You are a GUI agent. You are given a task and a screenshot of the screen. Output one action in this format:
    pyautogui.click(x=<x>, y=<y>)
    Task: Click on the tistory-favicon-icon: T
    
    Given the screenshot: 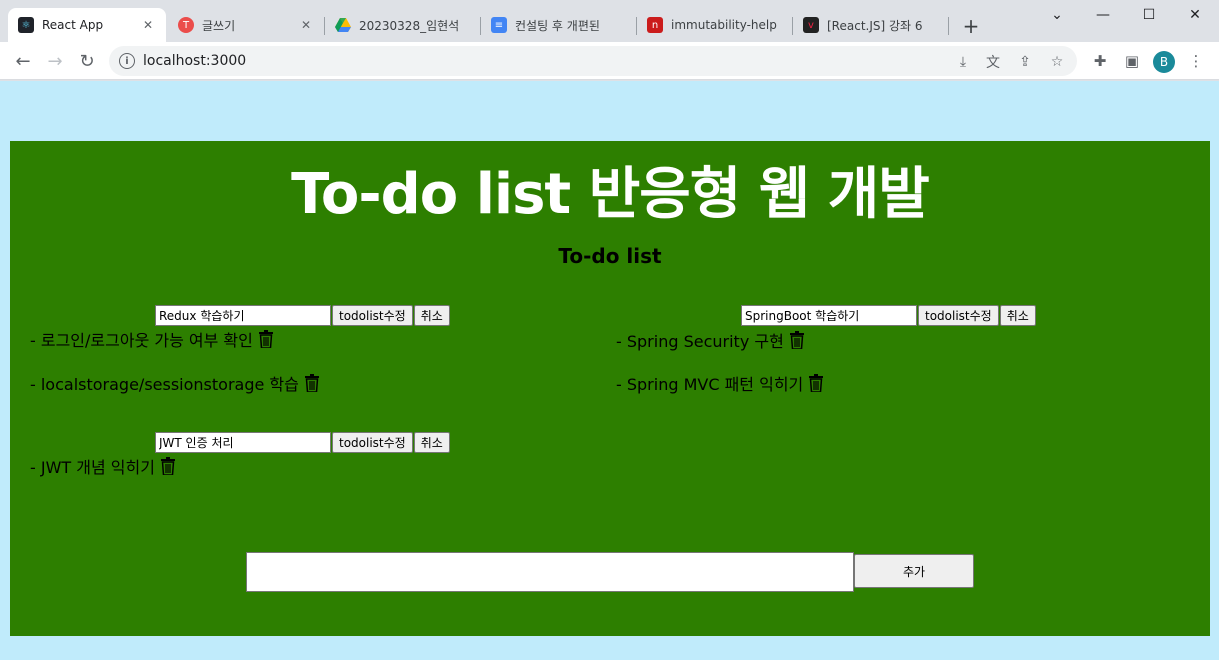 What is the action you would take?
    pyautogui.click(x=186, y=25)
    